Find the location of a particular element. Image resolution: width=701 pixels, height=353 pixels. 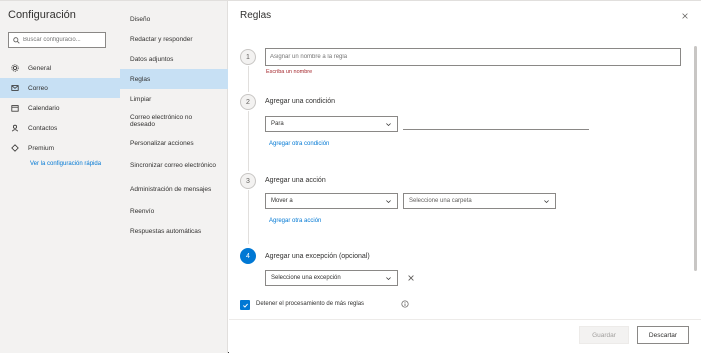

stop-processing-checkbox is located at coordinates (245, 305).